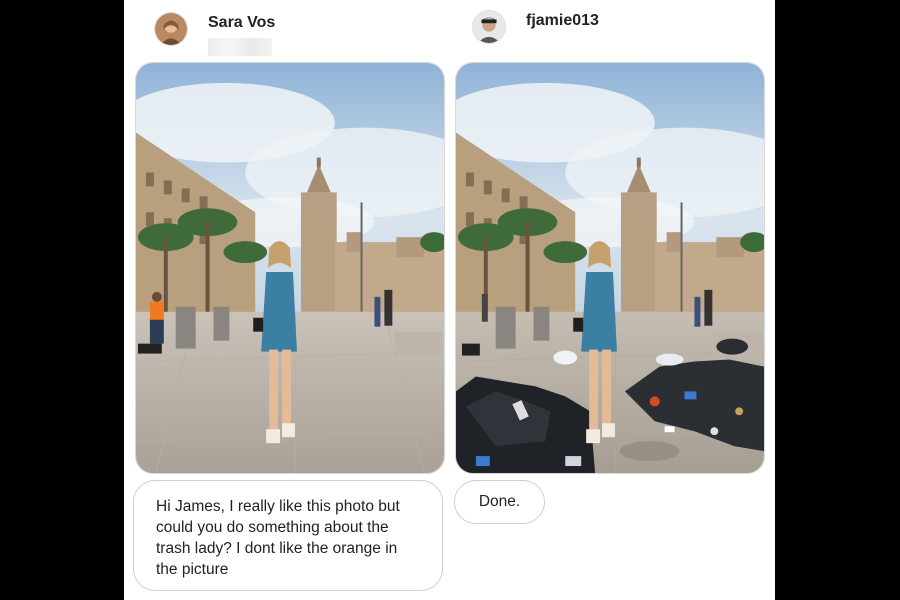 The image size is (900, 600). What do you see at coordinates (562, 21) in the screenshot?
I see `right-user-name: fjamie013` at bounding box center [562, 21].